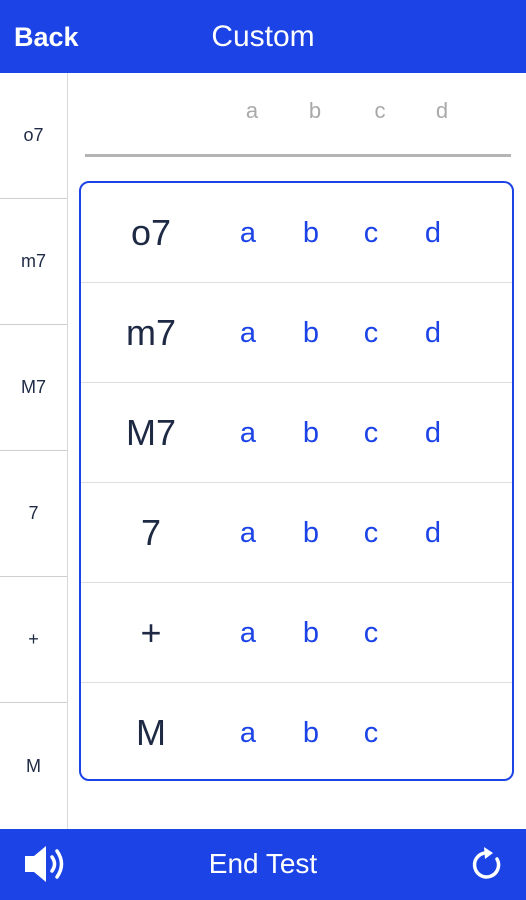  Describe the element at coordinates (252, 110) in the screenshot. I see `column-header-a: a` at that location.